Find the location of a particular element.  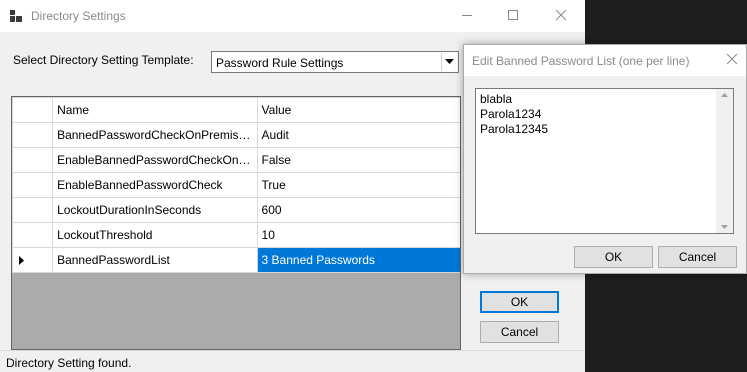

password-line: blabla is located at coordinates (496, 99).